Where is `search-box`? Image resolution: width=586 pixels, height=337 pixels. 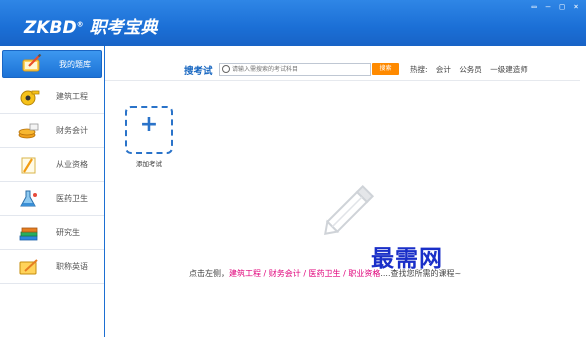
search-box is located at coordinates (295, 69).